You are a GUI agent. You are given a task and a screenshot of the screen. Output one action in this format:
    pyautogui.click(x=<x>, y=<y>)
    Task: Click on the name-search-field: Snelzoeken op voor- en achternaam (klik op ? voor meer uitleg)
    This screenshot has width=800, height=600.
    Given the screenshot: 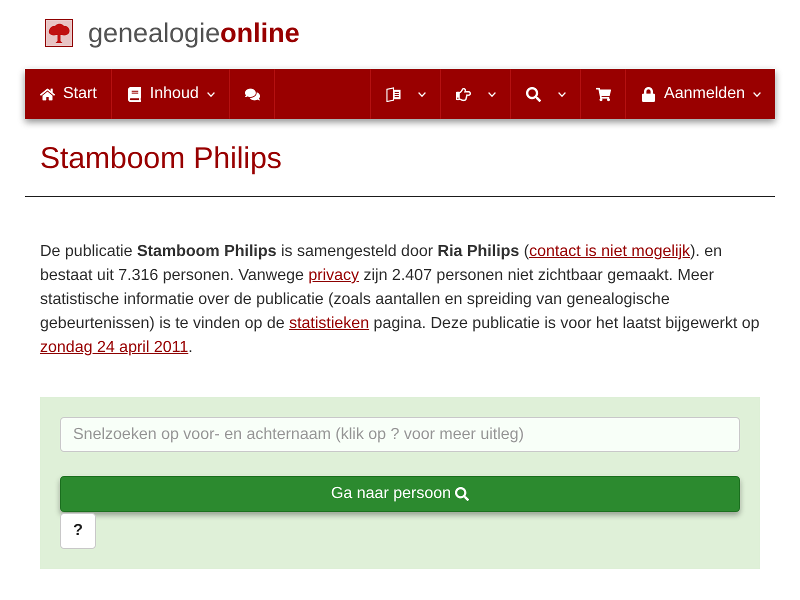 What is the action you would take?
    pyautogui.click(x=400, y=434)
    